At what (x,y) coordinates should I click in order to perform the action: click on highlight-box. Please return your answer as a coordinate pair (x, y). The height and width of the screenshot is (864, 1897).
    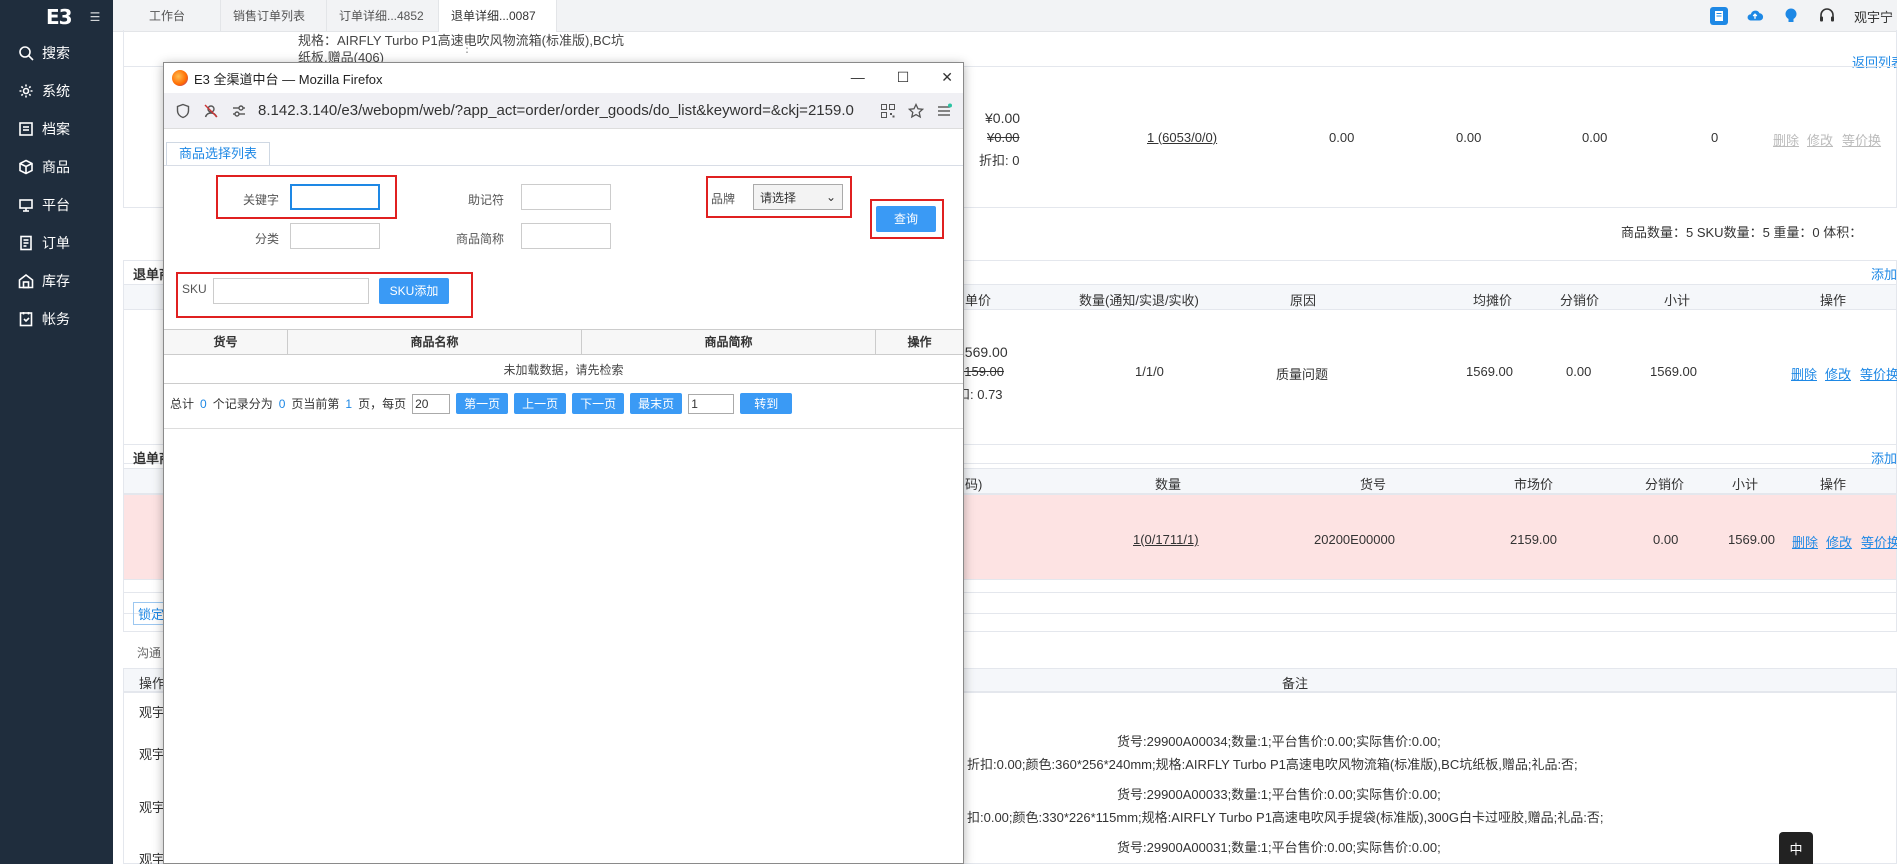
    Looking at the image, I should click on (907, 219).